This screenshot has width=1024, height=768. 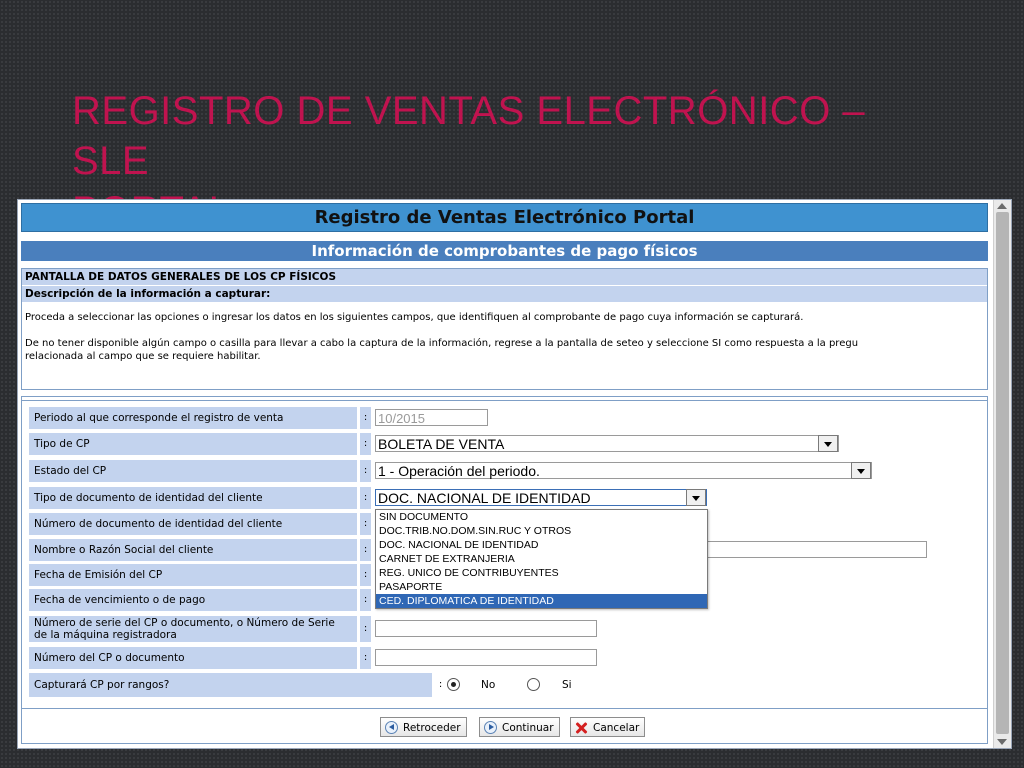 What do you see at coordinates (193, 575) in the screenshot?
I see `fecha-emision-label: Fecha de Emisión del CP` at bounding box center [193, 575].